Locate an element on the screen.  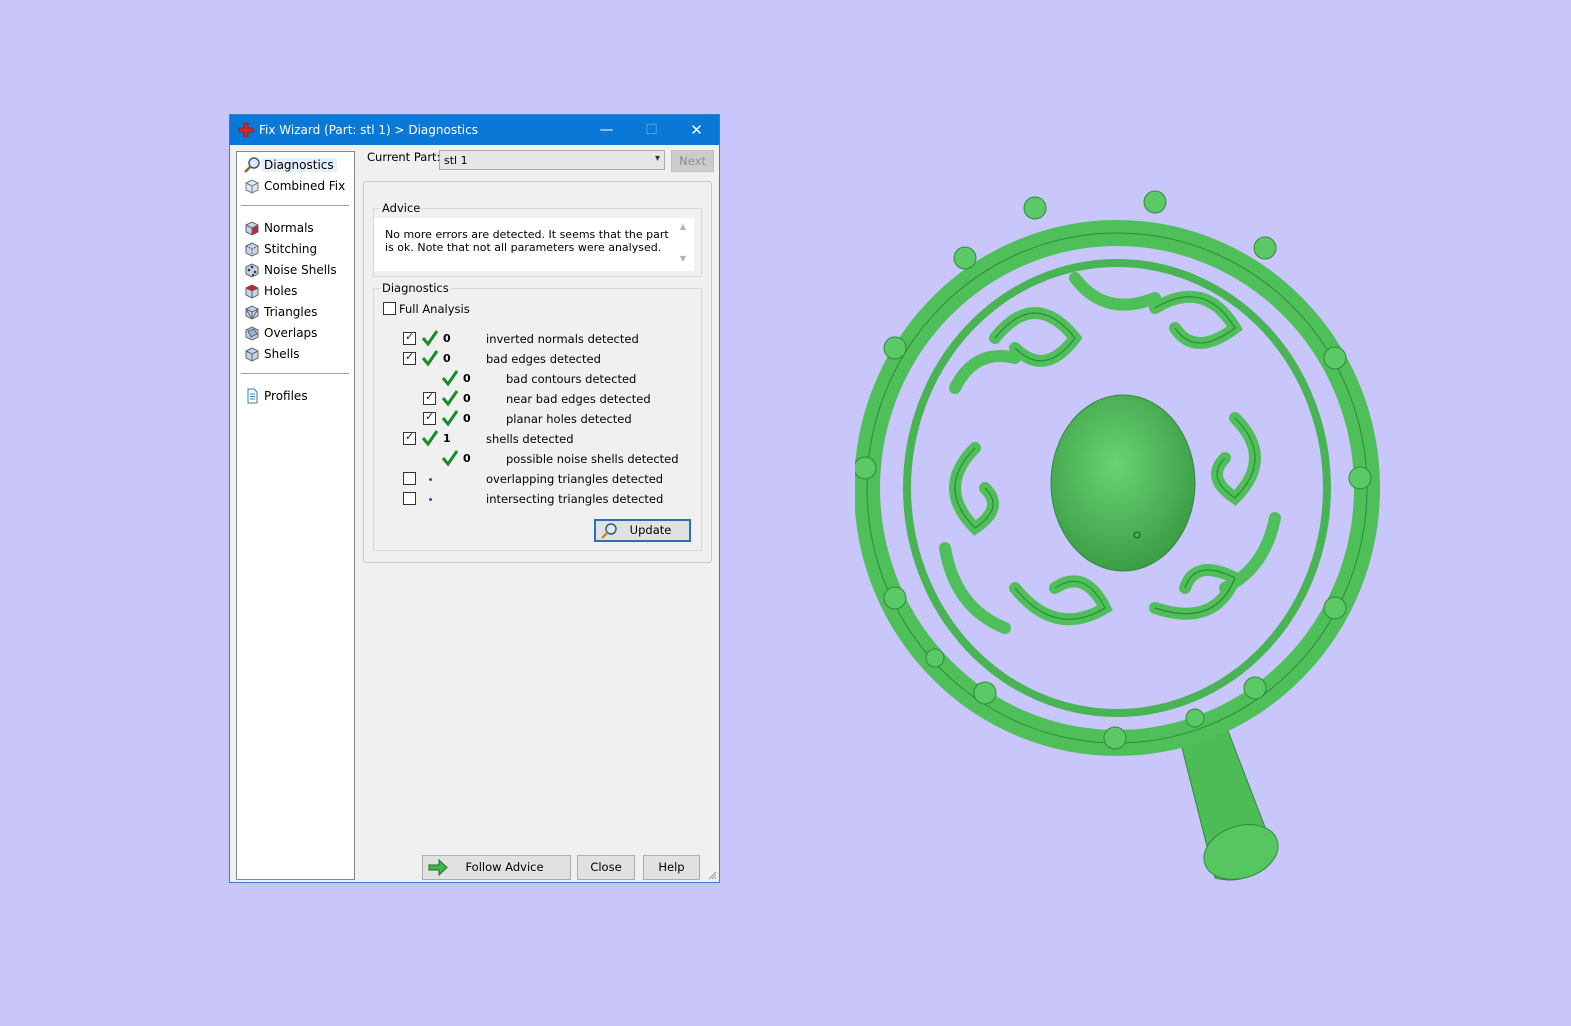
noise-shells-cube-icon is located at coordinates (252, 270).